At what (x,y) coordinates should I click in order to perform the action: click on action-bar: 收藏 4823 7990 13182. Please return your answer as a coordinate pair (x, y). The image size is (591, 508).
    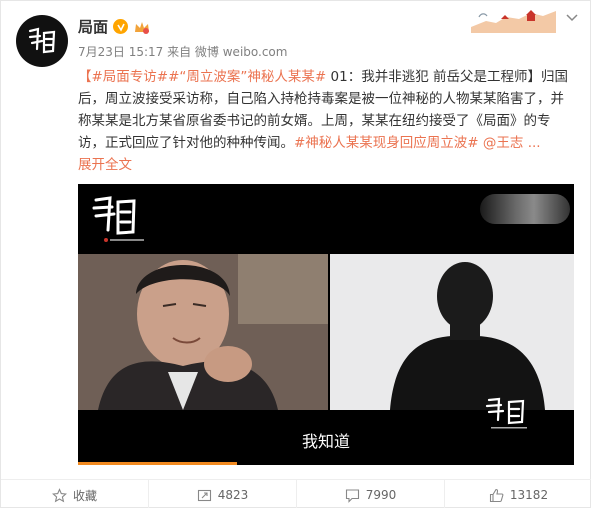
    Looking at the image, I should click on (296, 493).